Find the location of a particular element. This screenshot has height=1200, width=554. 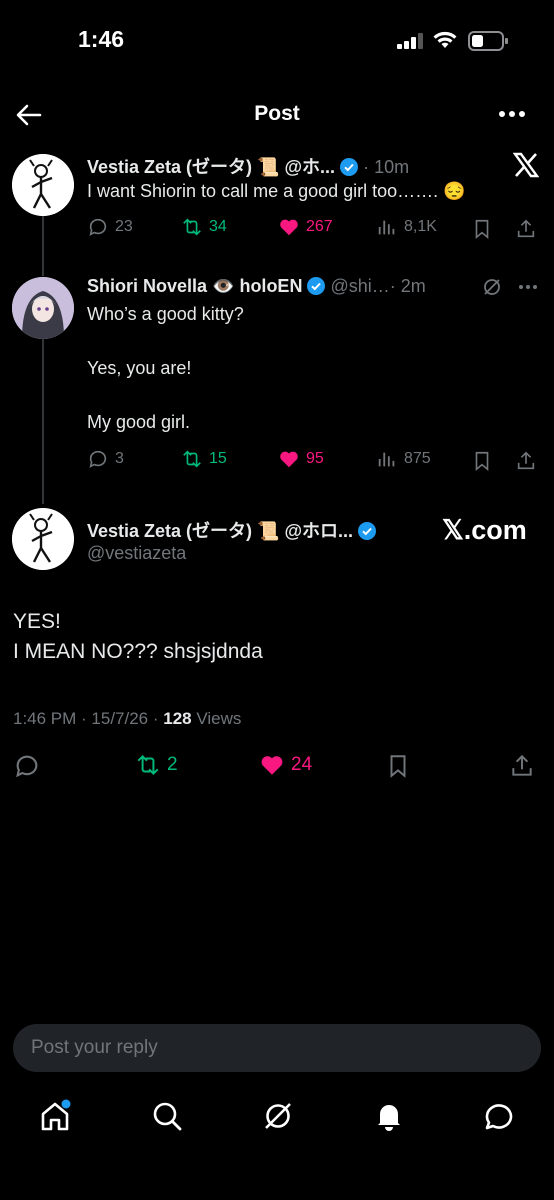

views-count: 128 is located at coordinates (177, 718).